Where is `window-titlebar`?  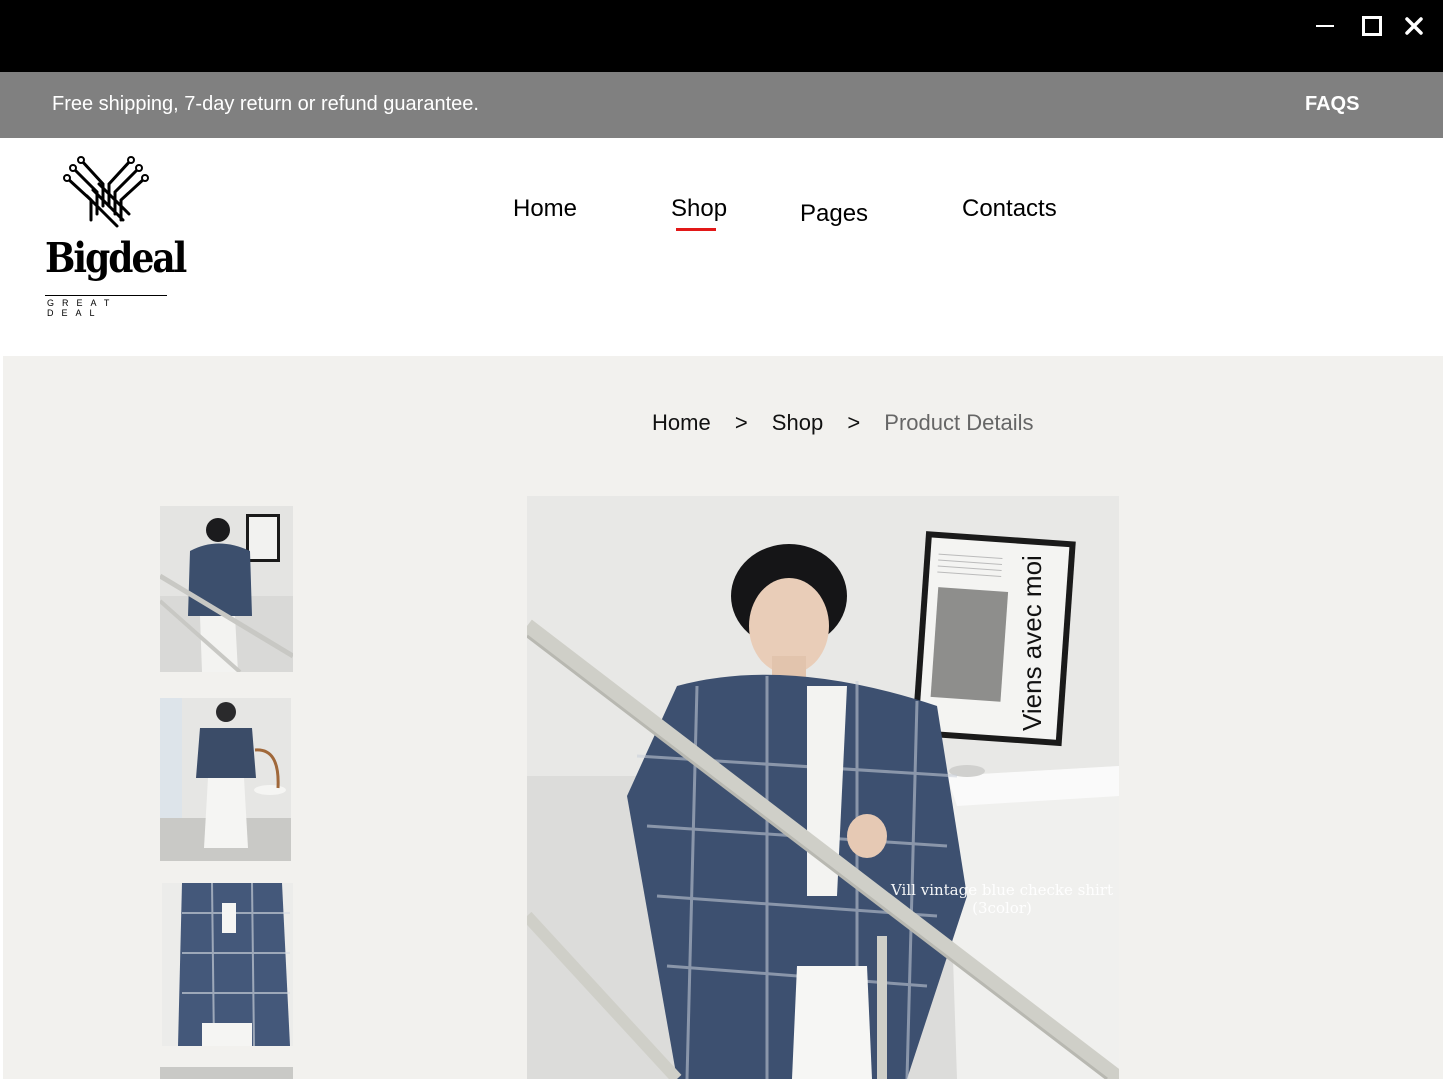
window-titlebar is located at coordinates (721, 36).